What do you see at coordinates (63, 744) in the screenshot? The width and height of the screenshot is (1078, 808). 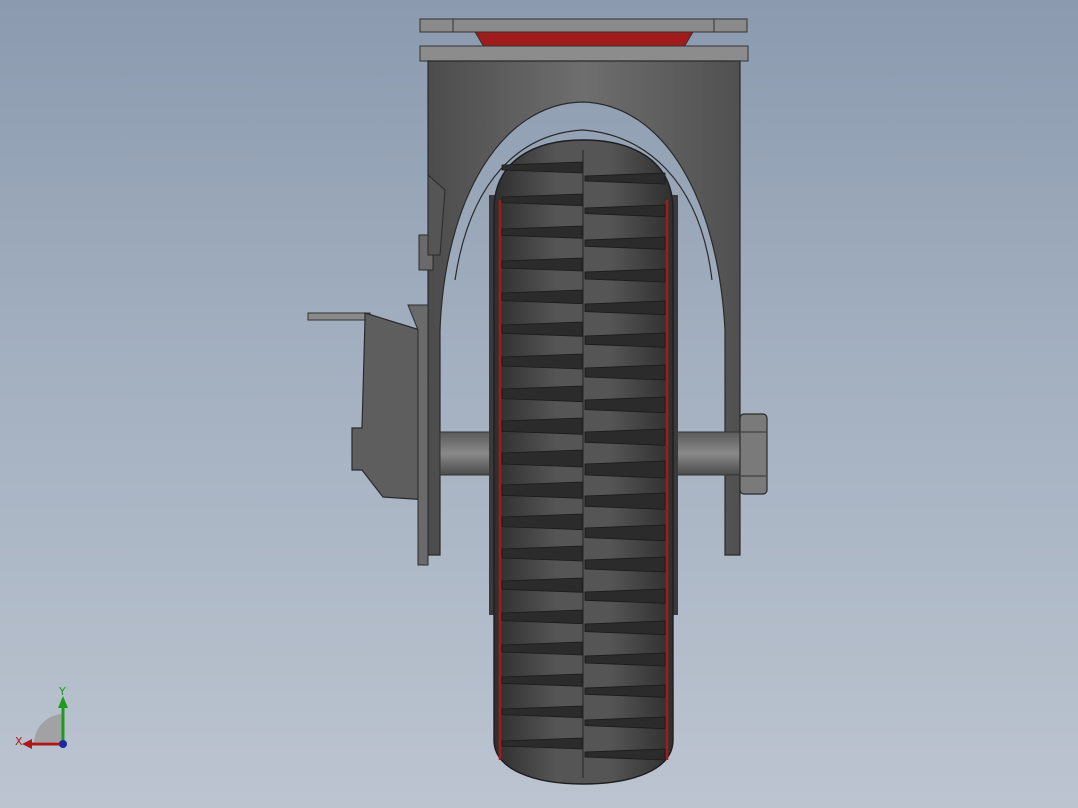 I see `z-axis-dot` at bounding box center [63, 744].